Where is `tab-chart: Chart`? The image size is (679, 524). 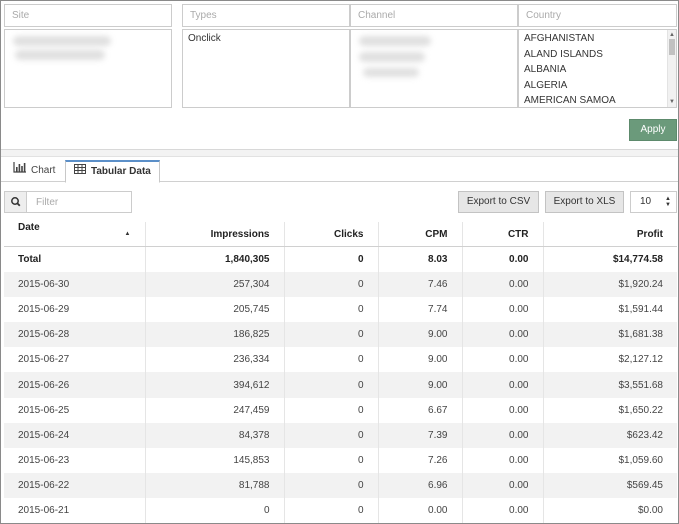 tab-chart: Chart is located at coordinates (34, 171).